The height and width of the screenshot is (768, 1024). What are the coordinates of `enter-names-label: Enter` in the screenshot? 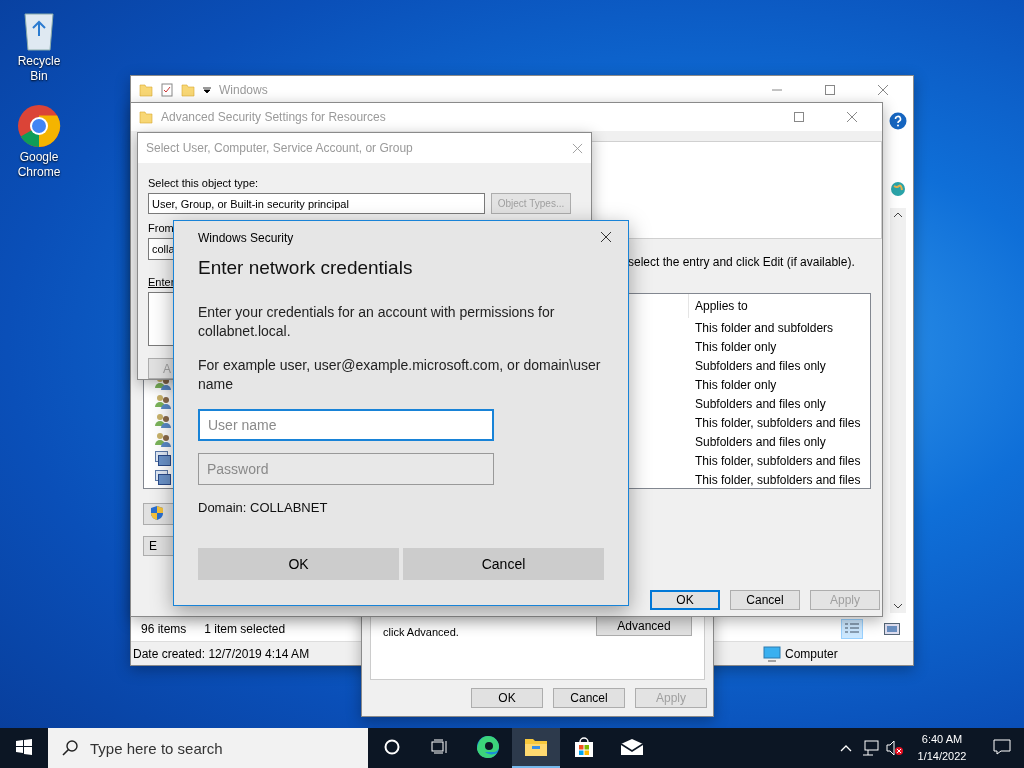 It's located at (162, 282).